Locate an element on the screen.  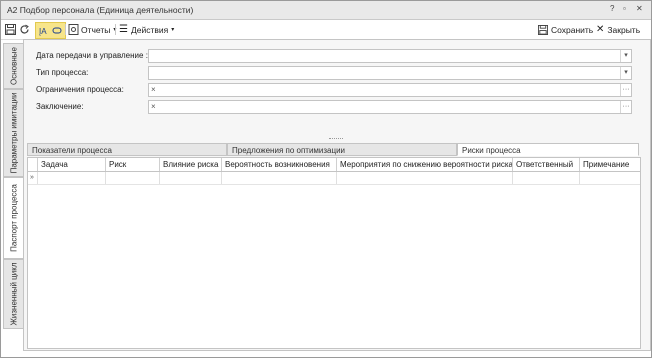
transfer-date-field: ▾ is located at coordinates (390, 56).